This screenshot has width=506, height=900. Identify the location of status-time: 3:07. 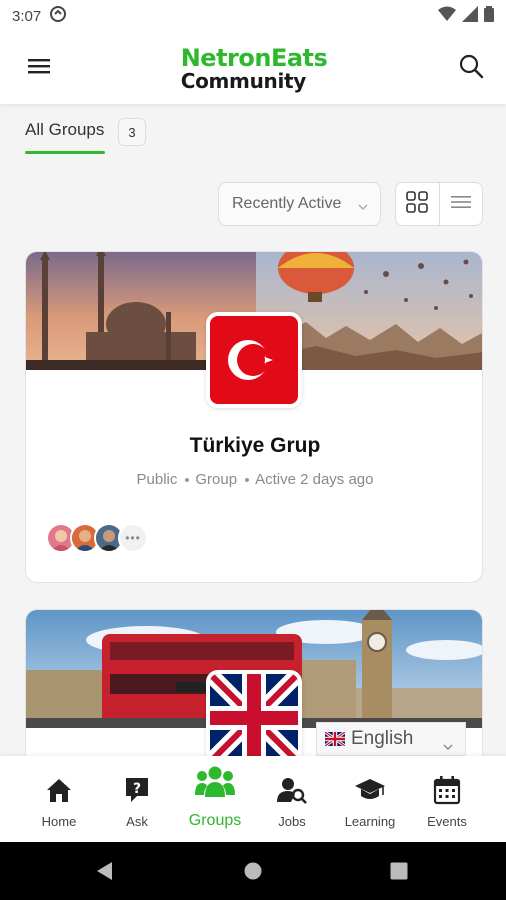
(27, 16).